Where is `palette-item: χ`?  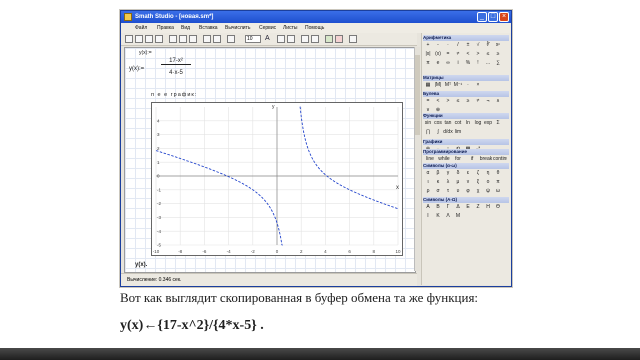
palette-item: χ is located at coordinates (478, 191).